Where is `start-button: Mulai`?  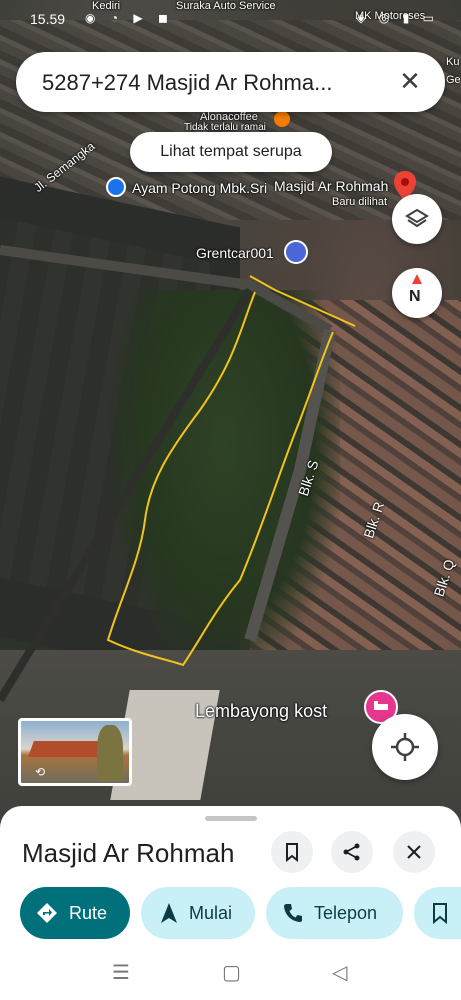
start-button: Mulai is located at coordinates (198, 913).